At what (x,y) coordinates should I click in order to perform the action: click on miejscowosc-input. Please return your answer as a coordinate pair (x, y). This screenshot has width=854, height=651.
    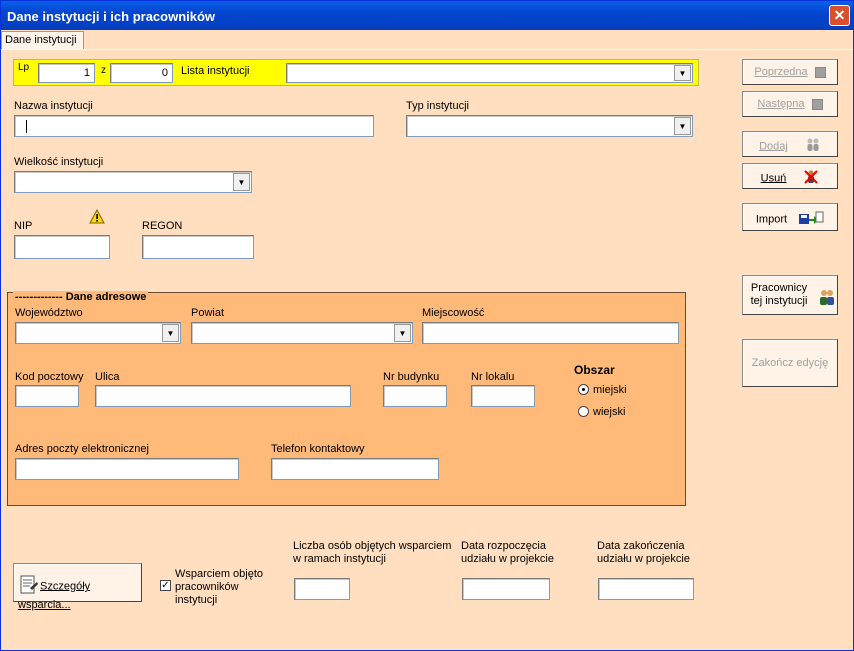
    Looking at the image, I should click on (550, 333).